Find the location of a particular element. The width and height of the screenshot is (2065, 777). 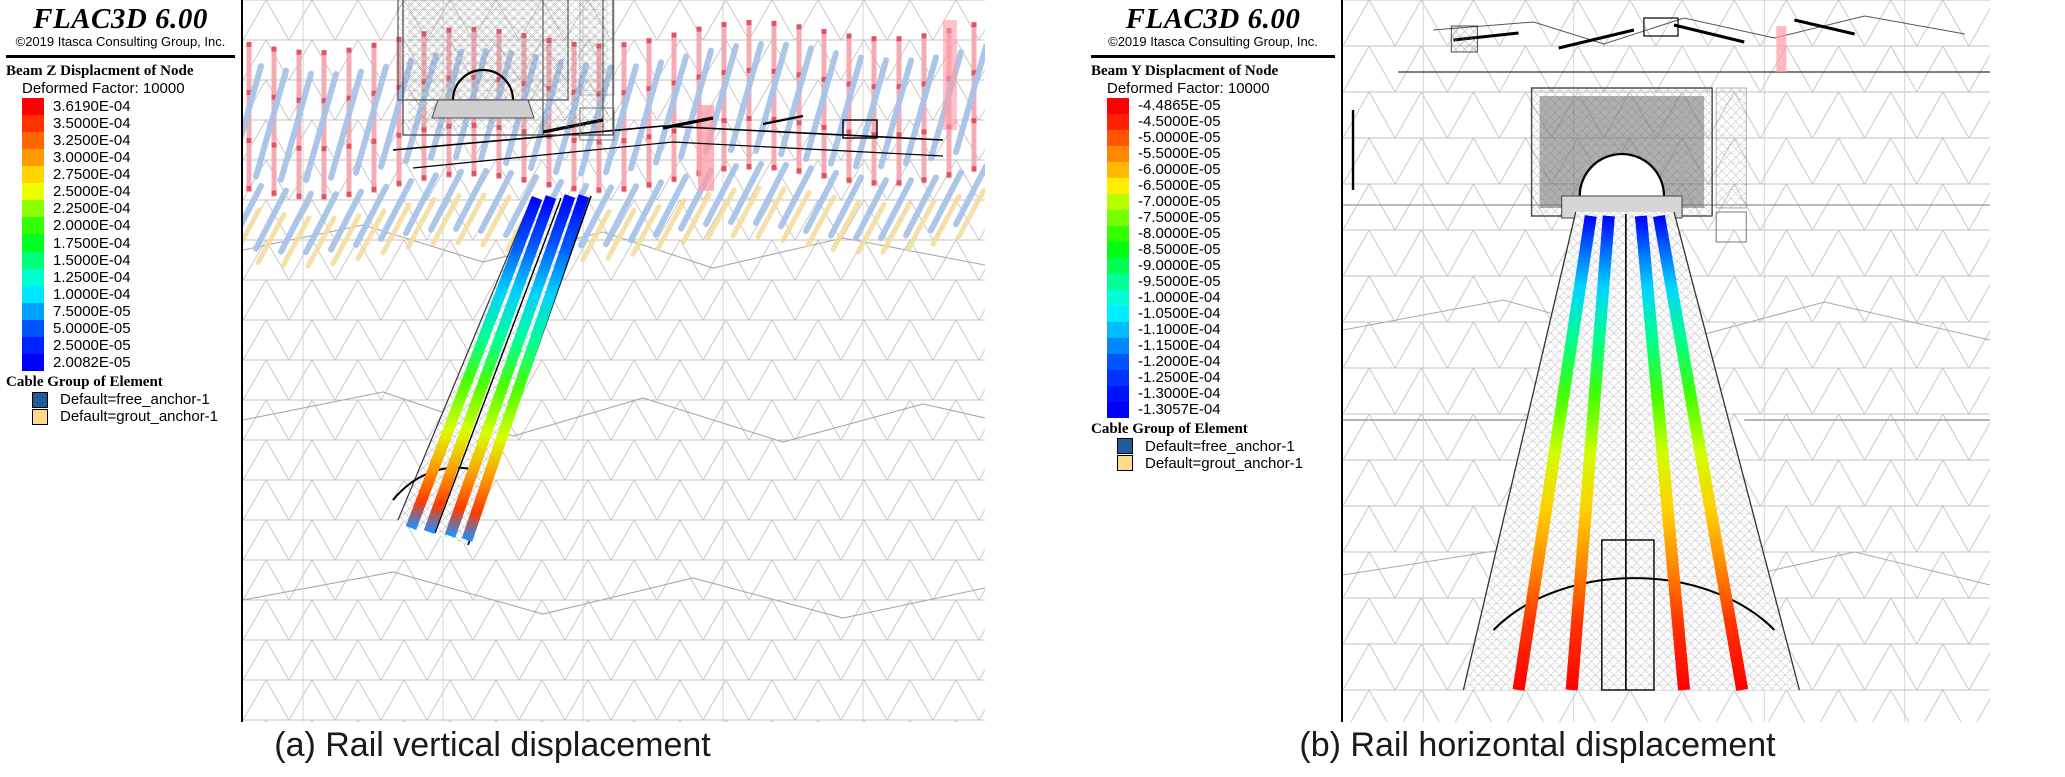

colorbar-entry-b: -5.5000E-05 is located at coordinates (1213, 153).